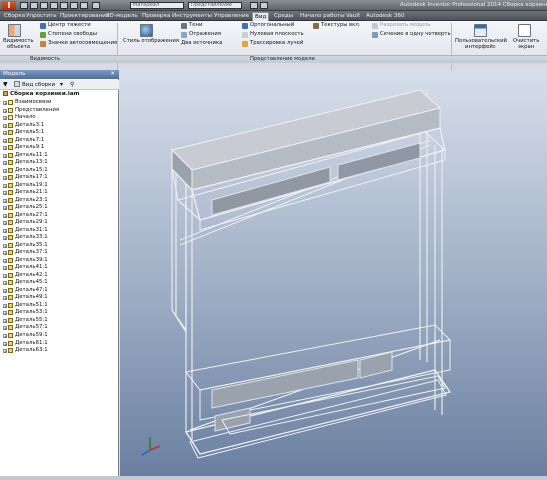 Image resolution: width=547 pixels, height=480 pixels. Describe the element at coordinates (151, 41) in the screenshot. I see `visual-style-button: Стиль отображения` at that location.